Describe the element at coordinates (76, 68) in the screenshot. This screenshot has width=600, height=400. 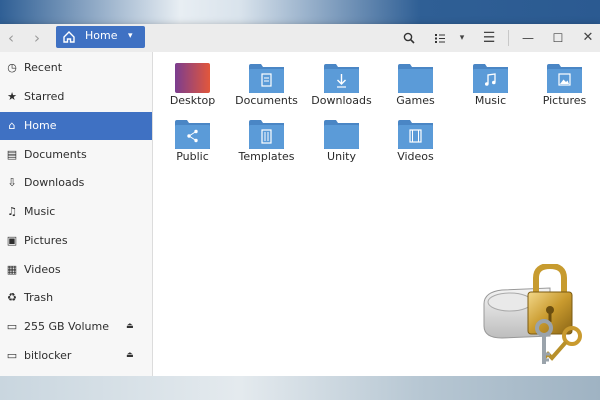
I see `sidebar-item-recent: ◷ Recent` at that location.